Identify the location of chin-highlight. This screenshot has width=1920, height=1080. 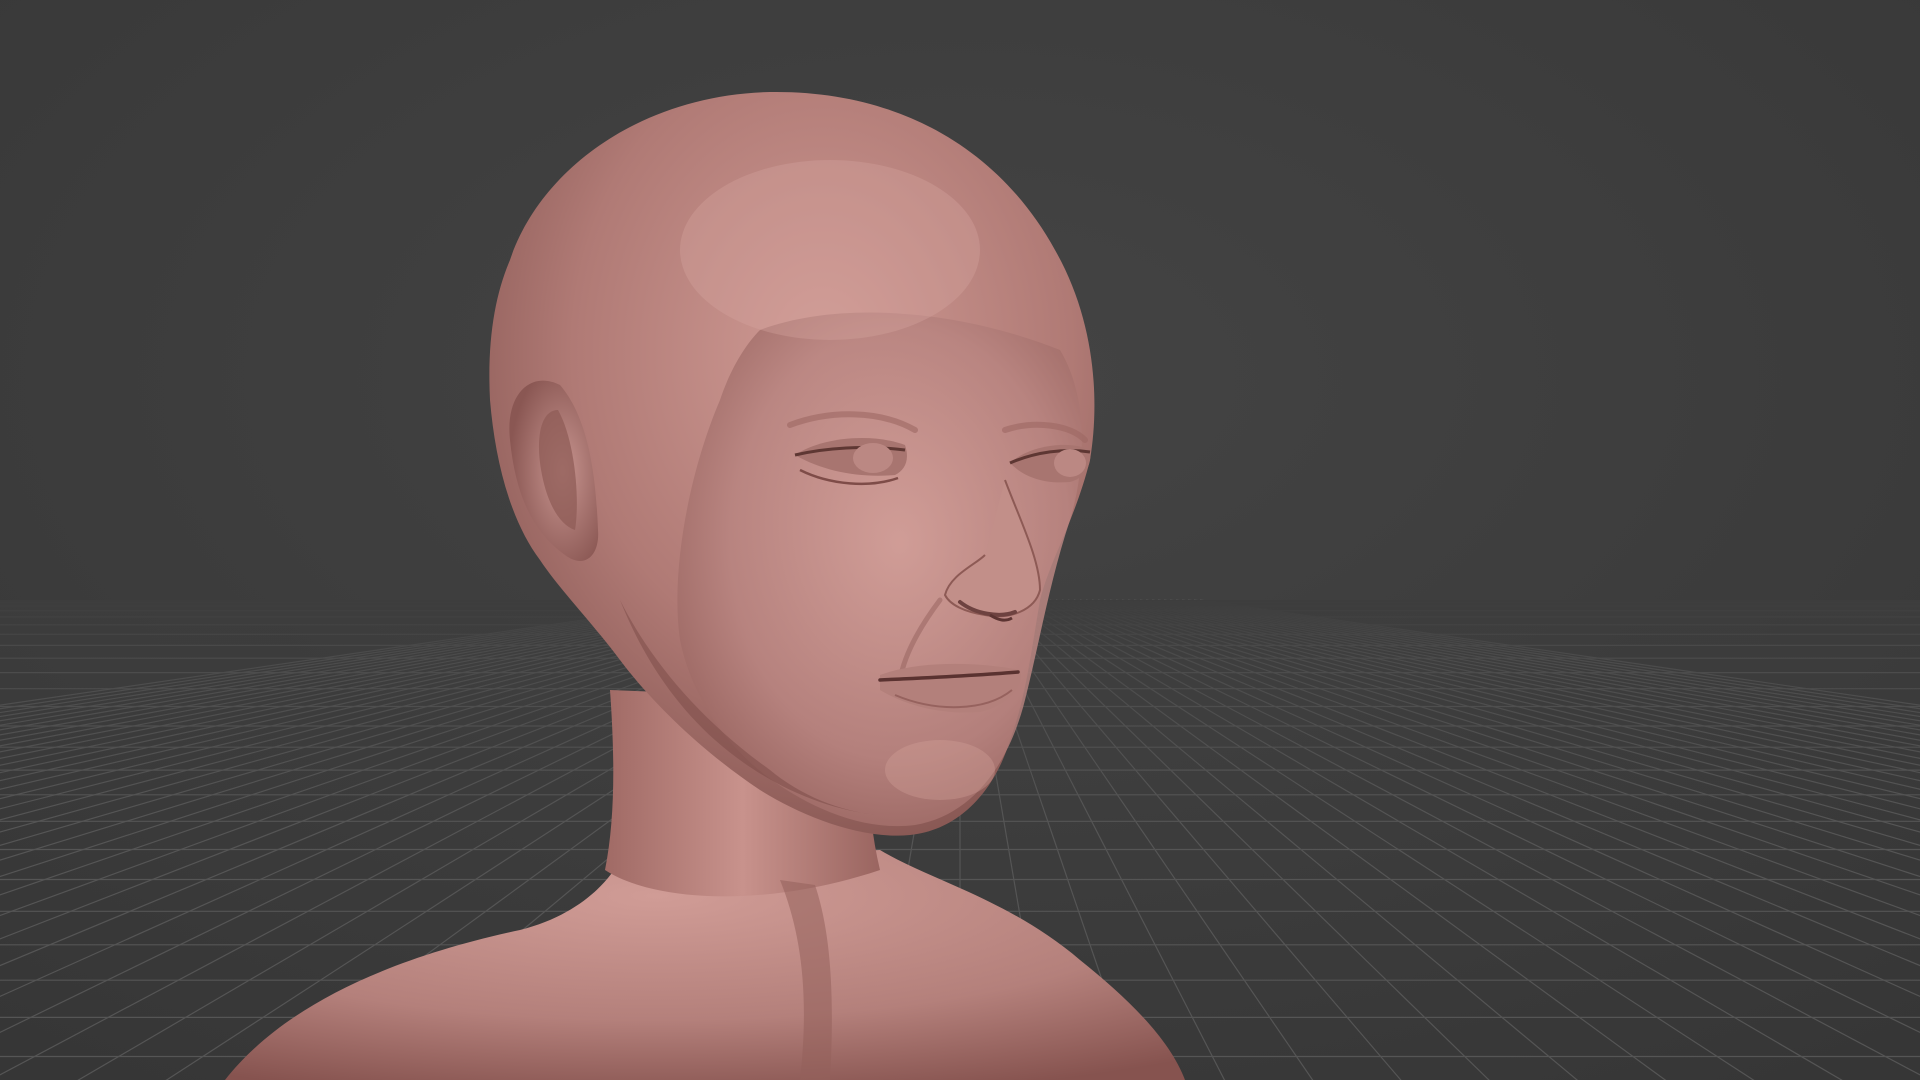
(940, 770).